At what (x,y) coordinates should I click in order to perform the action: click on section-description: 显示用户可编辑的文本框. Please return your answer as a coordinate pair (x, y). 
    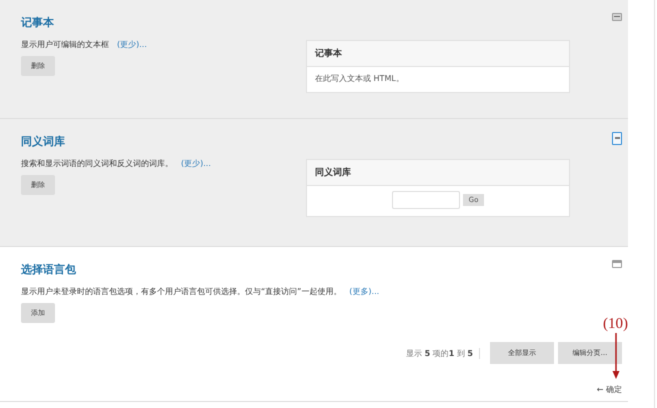
    Looking at the image, I should click on (65, 44).